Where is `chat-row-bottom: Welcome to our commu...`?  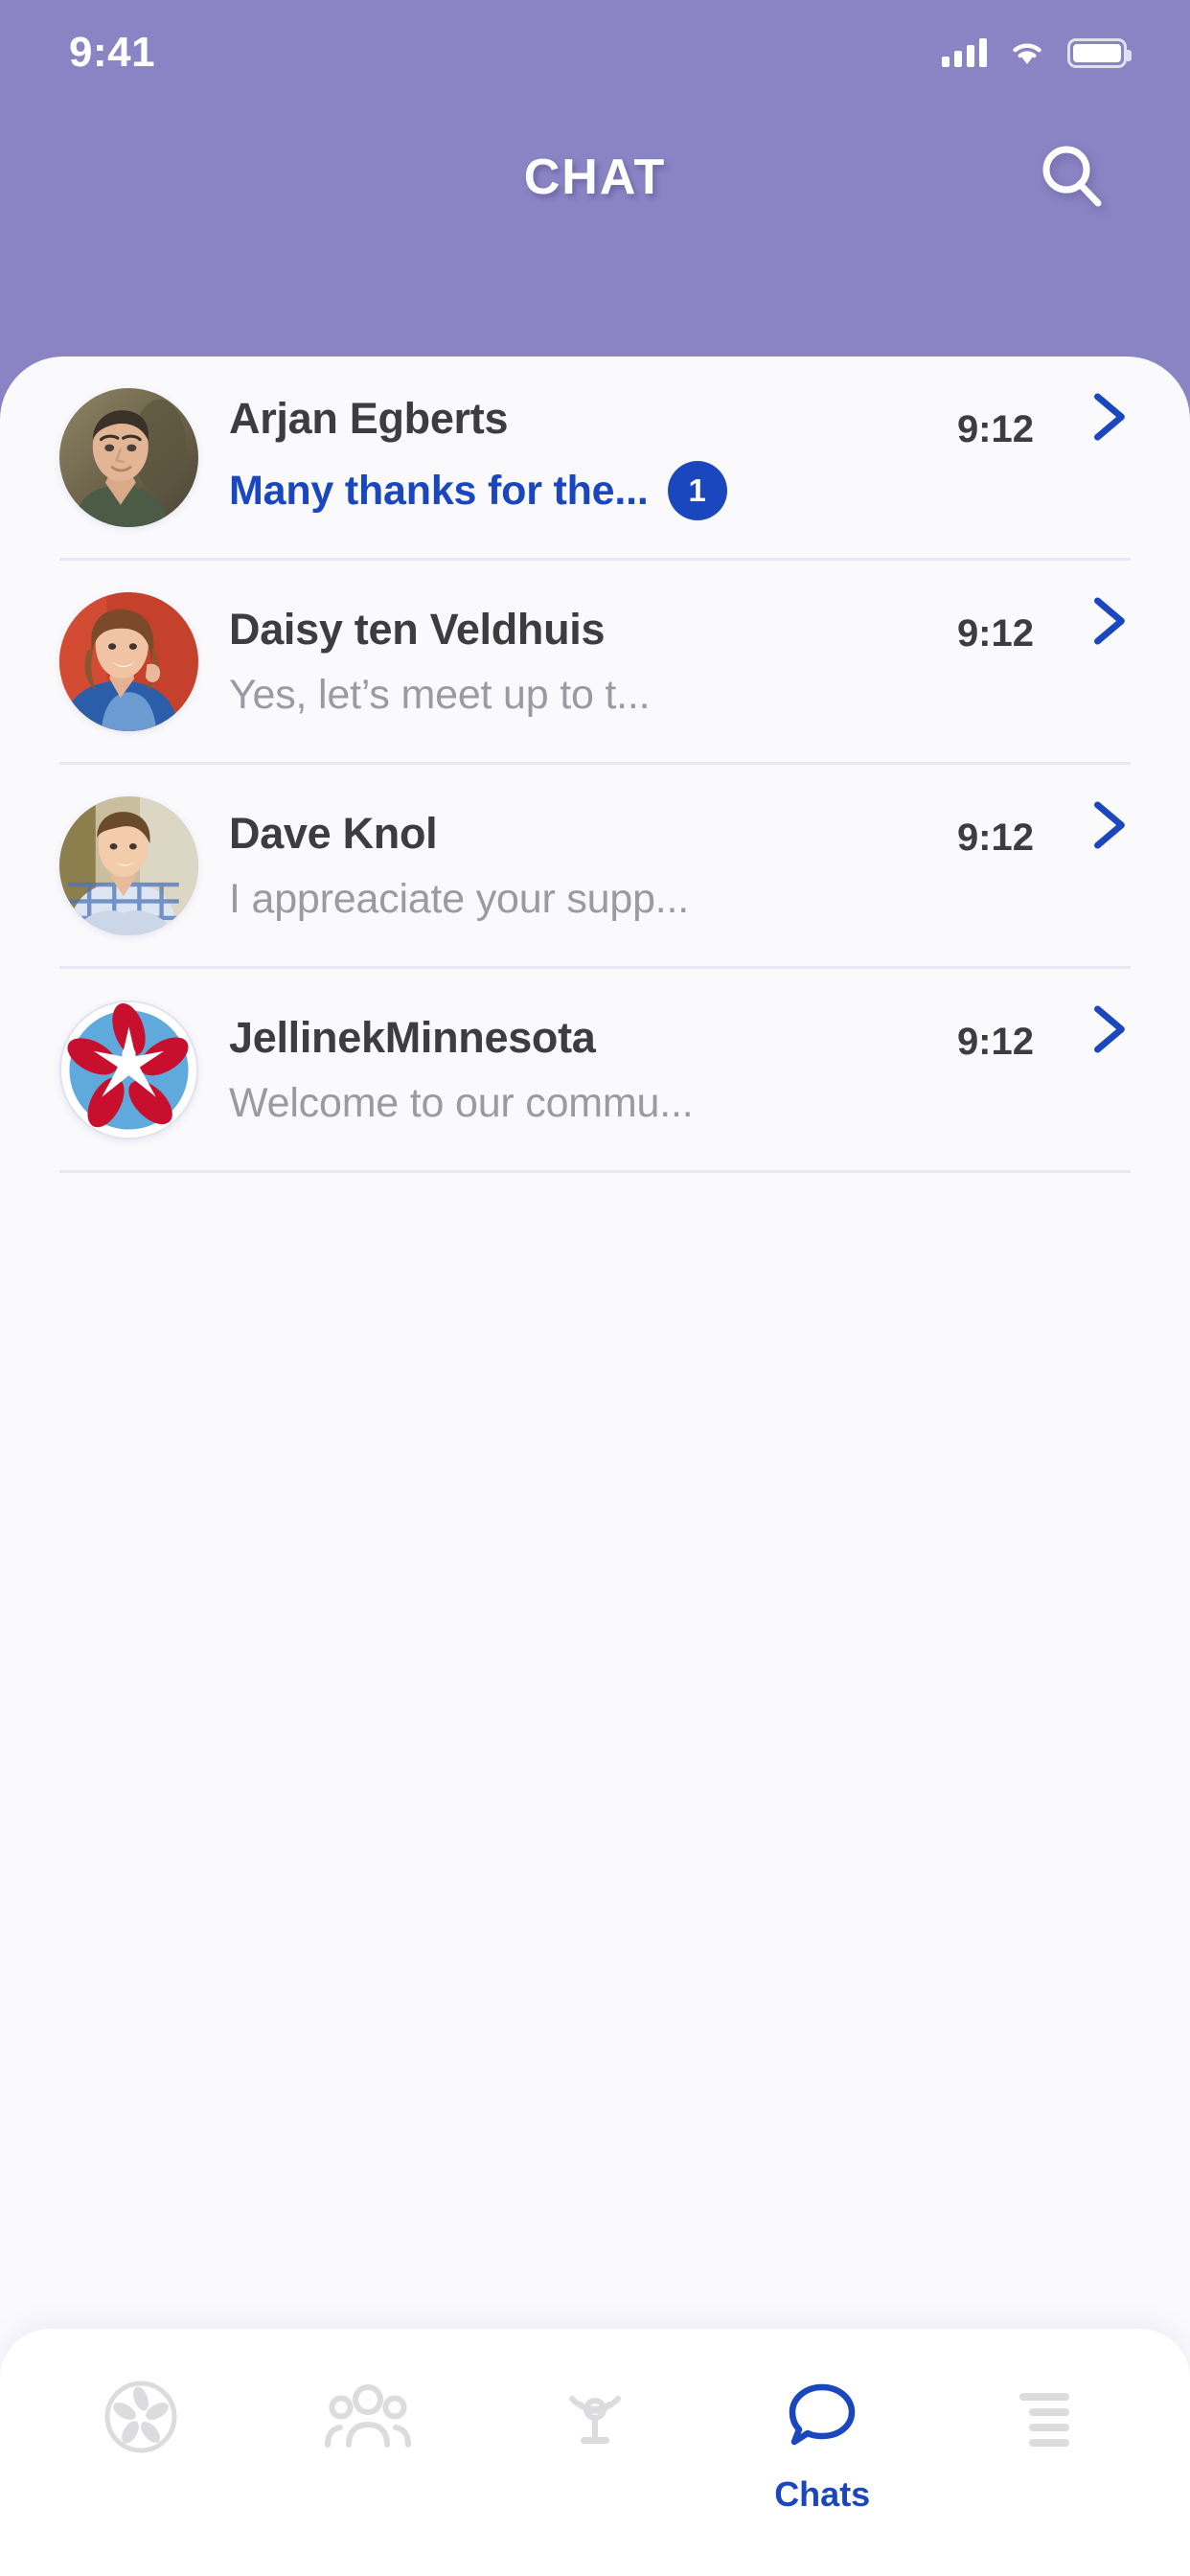 chat-row-bottom: Welcome to our commu... is located at coordinates (680, 1103).